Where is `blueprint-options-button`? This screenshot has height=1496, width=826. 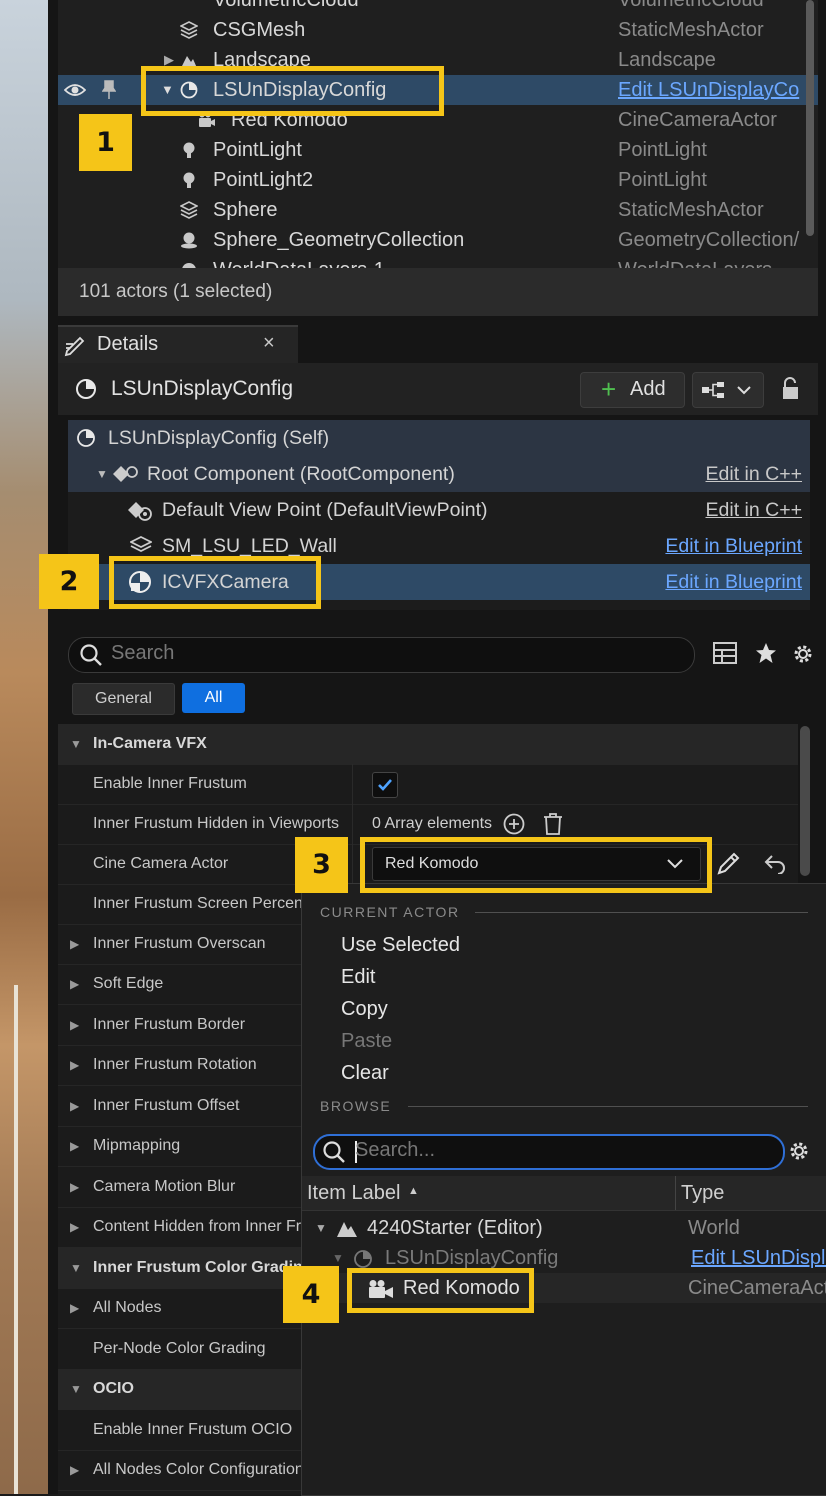 blueprint-options-button is located at coordinates (728, 390).